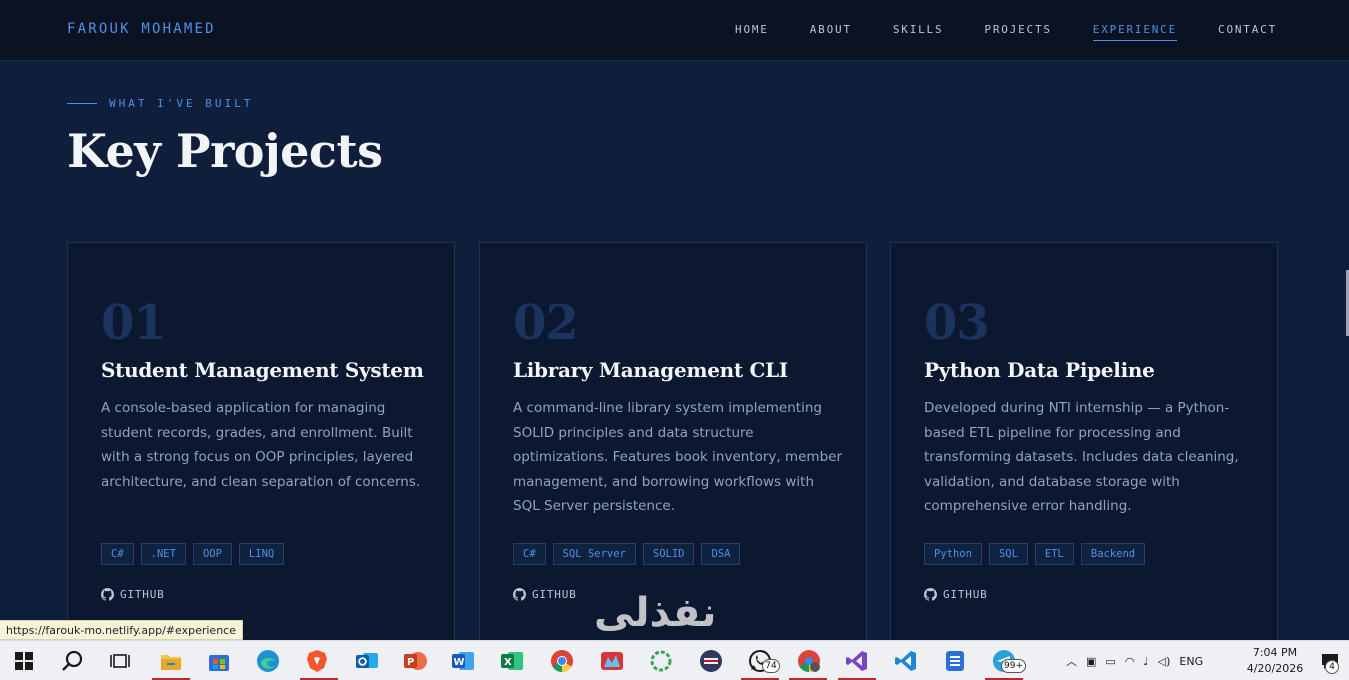 This screenshot has width=1349, height=680. What do you see at coordinates (955, 661) in the screenshot?
I see `app-blue-icon` at bounding box center [955, 661].